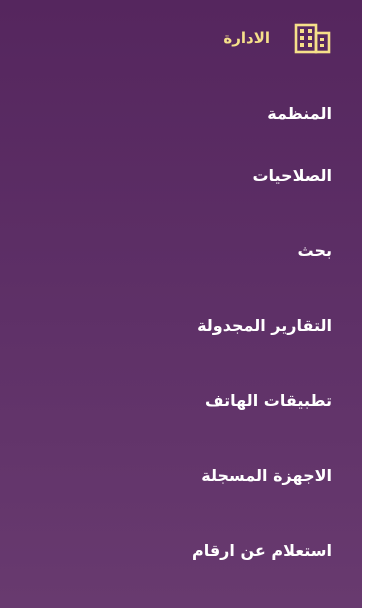 This screenshot has width=372, height=608. Describe the element at coordinates (312, 38) in the screenshot. I see `building-icon` at that location.